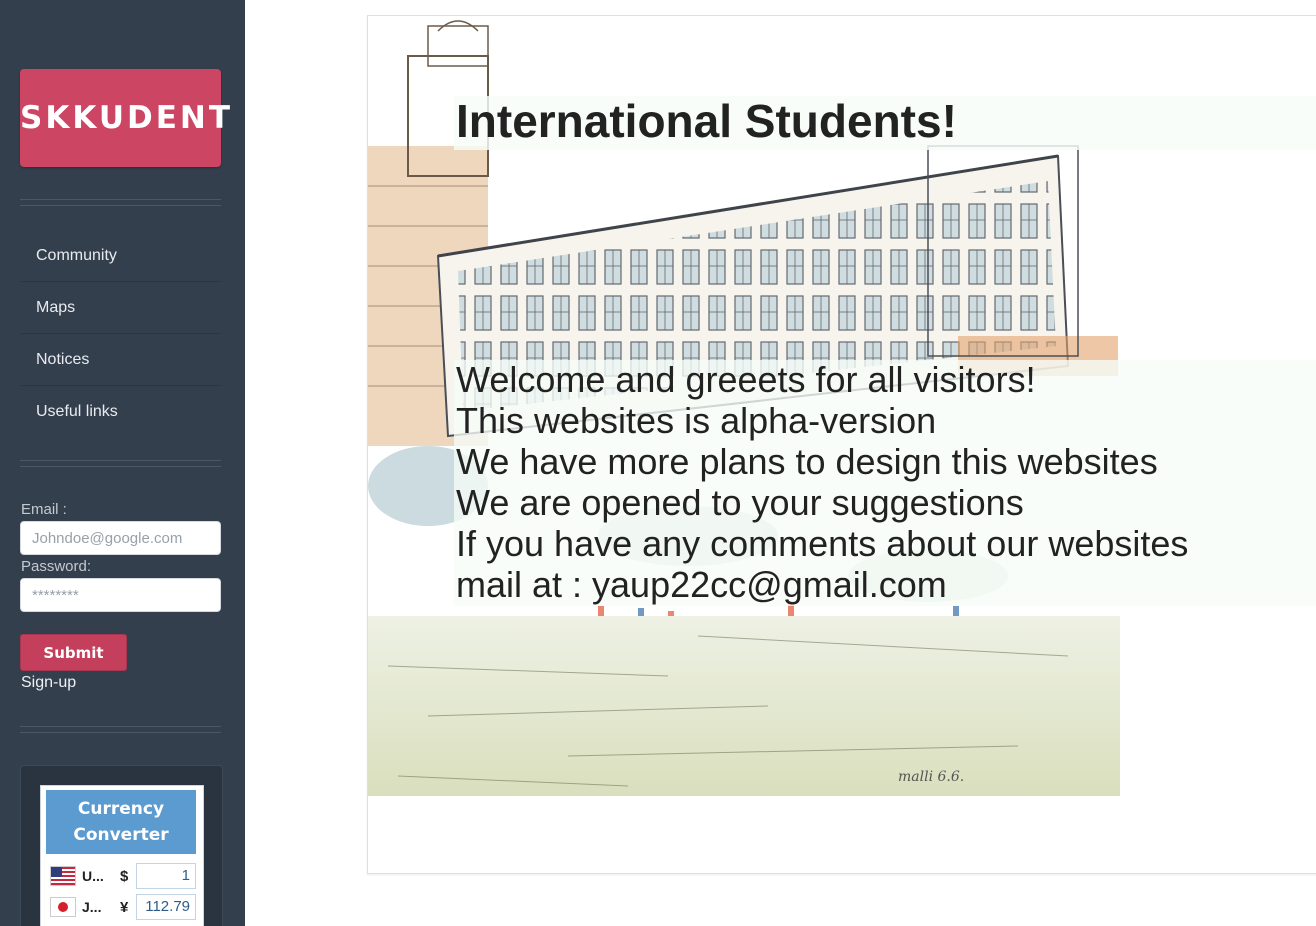 The image size is (1316, 926). What do you see at coordinates (63, 907) in the screenshot?
I see `jp-flag-icon` at bounding box center [63, 907].